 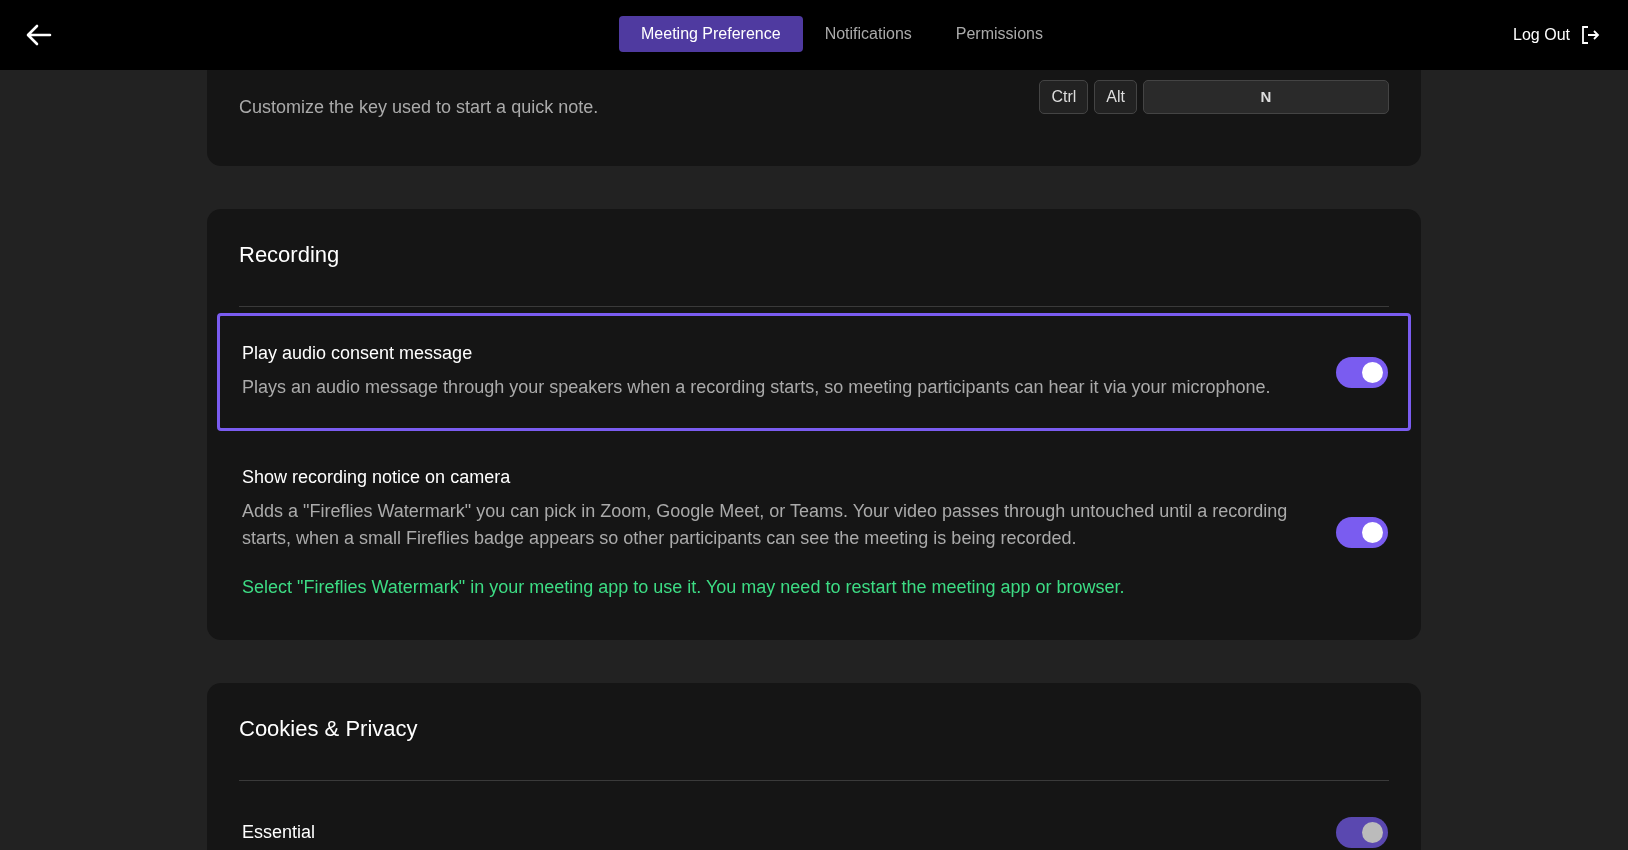 I want to click on setting-description: Adds a "Fireflies Watermark" you can pick in Zoom, Google Meet, or Teams. Your video passes through untouched until a recording starts, when a small Fireflies badge appears so other participants can see the meeting is being recorded., so click(x=765, y=525).